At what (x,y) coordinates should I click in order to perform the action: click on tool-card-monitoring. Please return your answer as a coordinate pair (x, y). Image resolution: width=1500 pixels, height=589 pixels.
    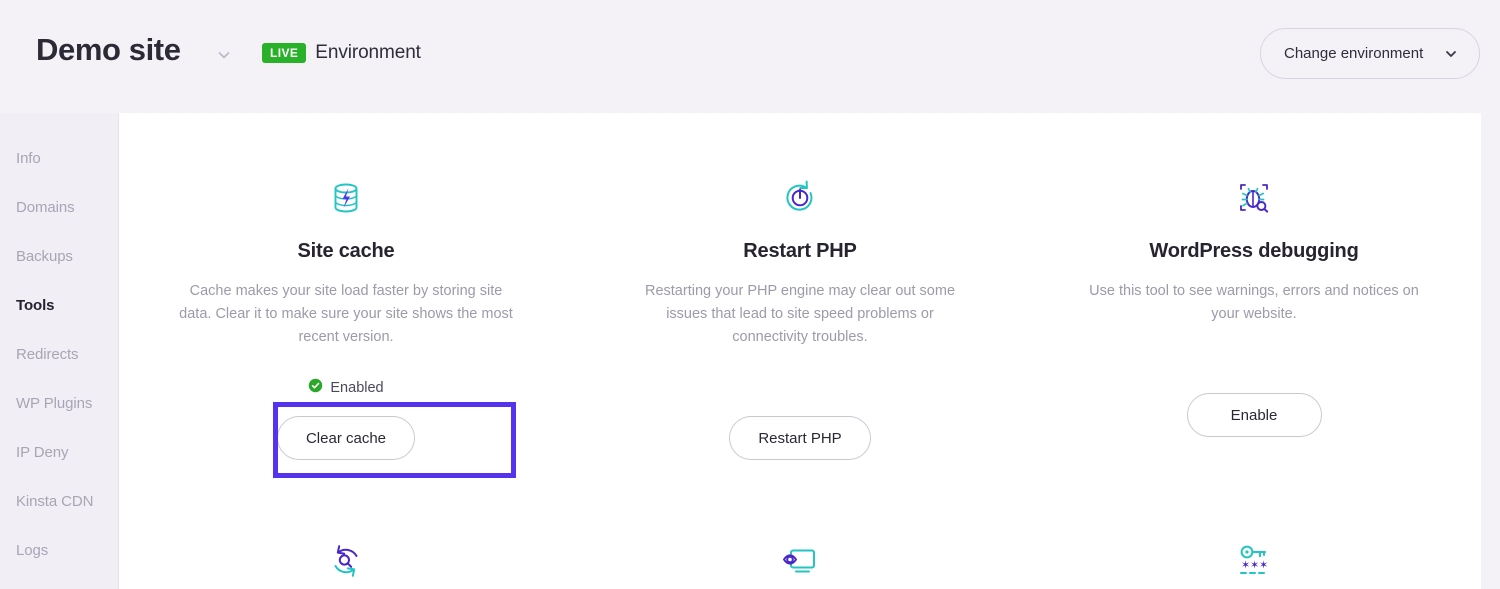
    Looking at the image, I should click on (800, 552).